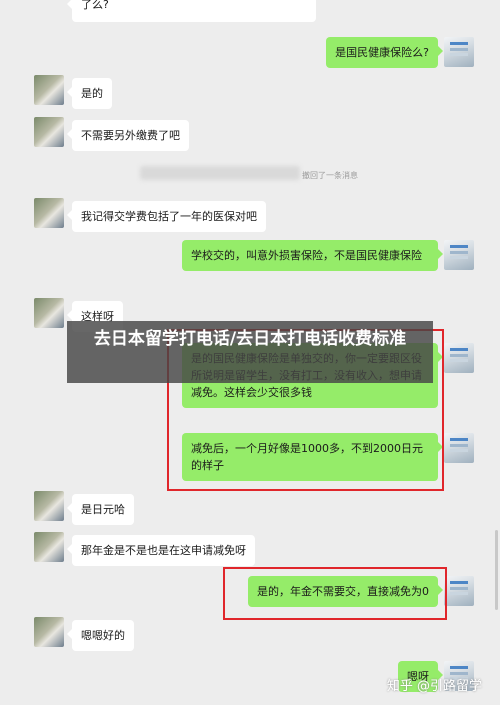 The height and width of the screenshot is (705, 500). Describe the element at coordinates (496, 570) in the screenshot. I see `scrollbar` at that location.